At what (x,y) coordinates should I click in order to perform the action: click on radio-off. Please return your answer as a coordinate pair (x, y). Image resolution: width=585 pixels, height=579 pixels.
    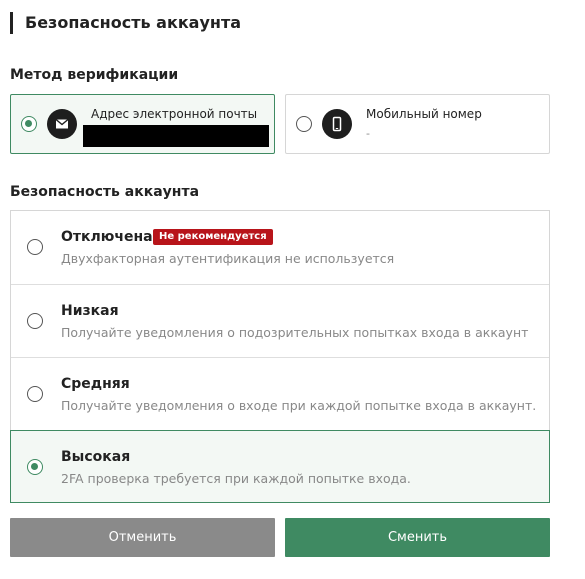
    Looking at the image, I should click on (35, 247).